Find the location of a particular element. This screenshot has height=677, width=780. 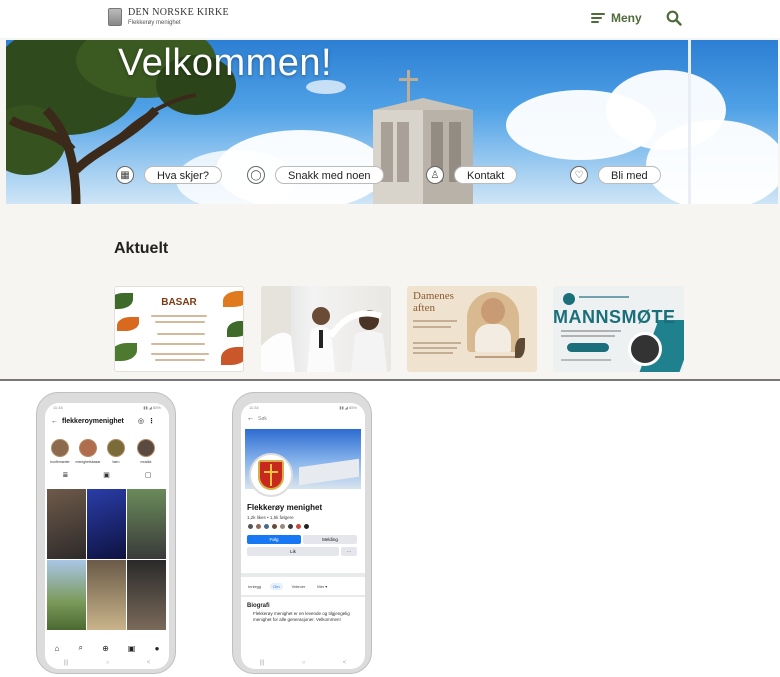

search-icon is located at coordinates (674, 18).